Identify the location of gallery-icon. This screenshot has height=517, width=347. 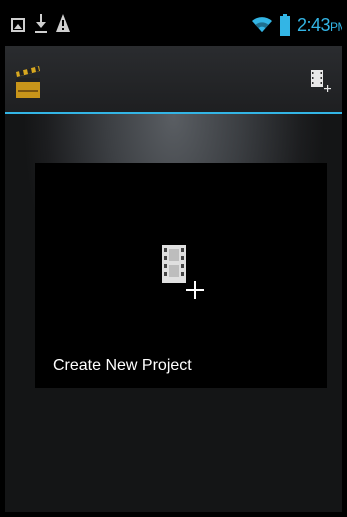
(18, 25).